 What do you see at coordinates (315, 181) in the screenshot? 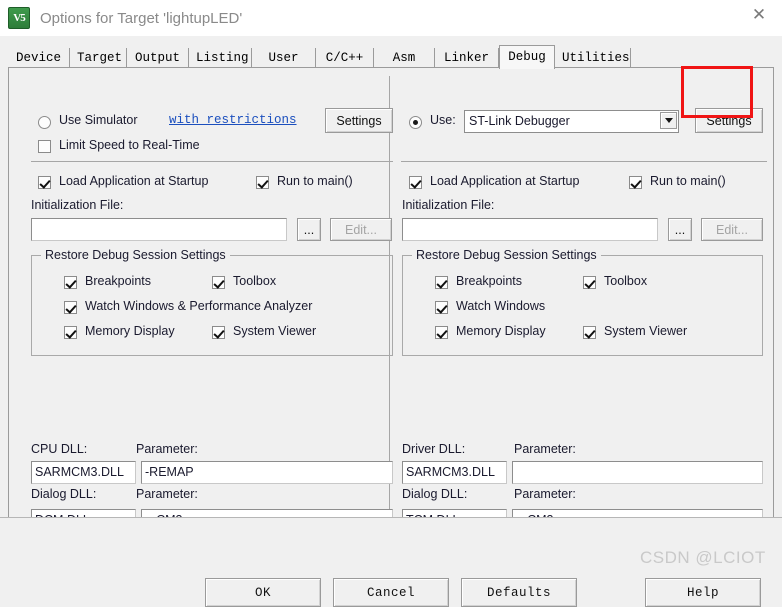
I see `sim-run-to-main-label: Run to main()` at bounding box center [315, 181].